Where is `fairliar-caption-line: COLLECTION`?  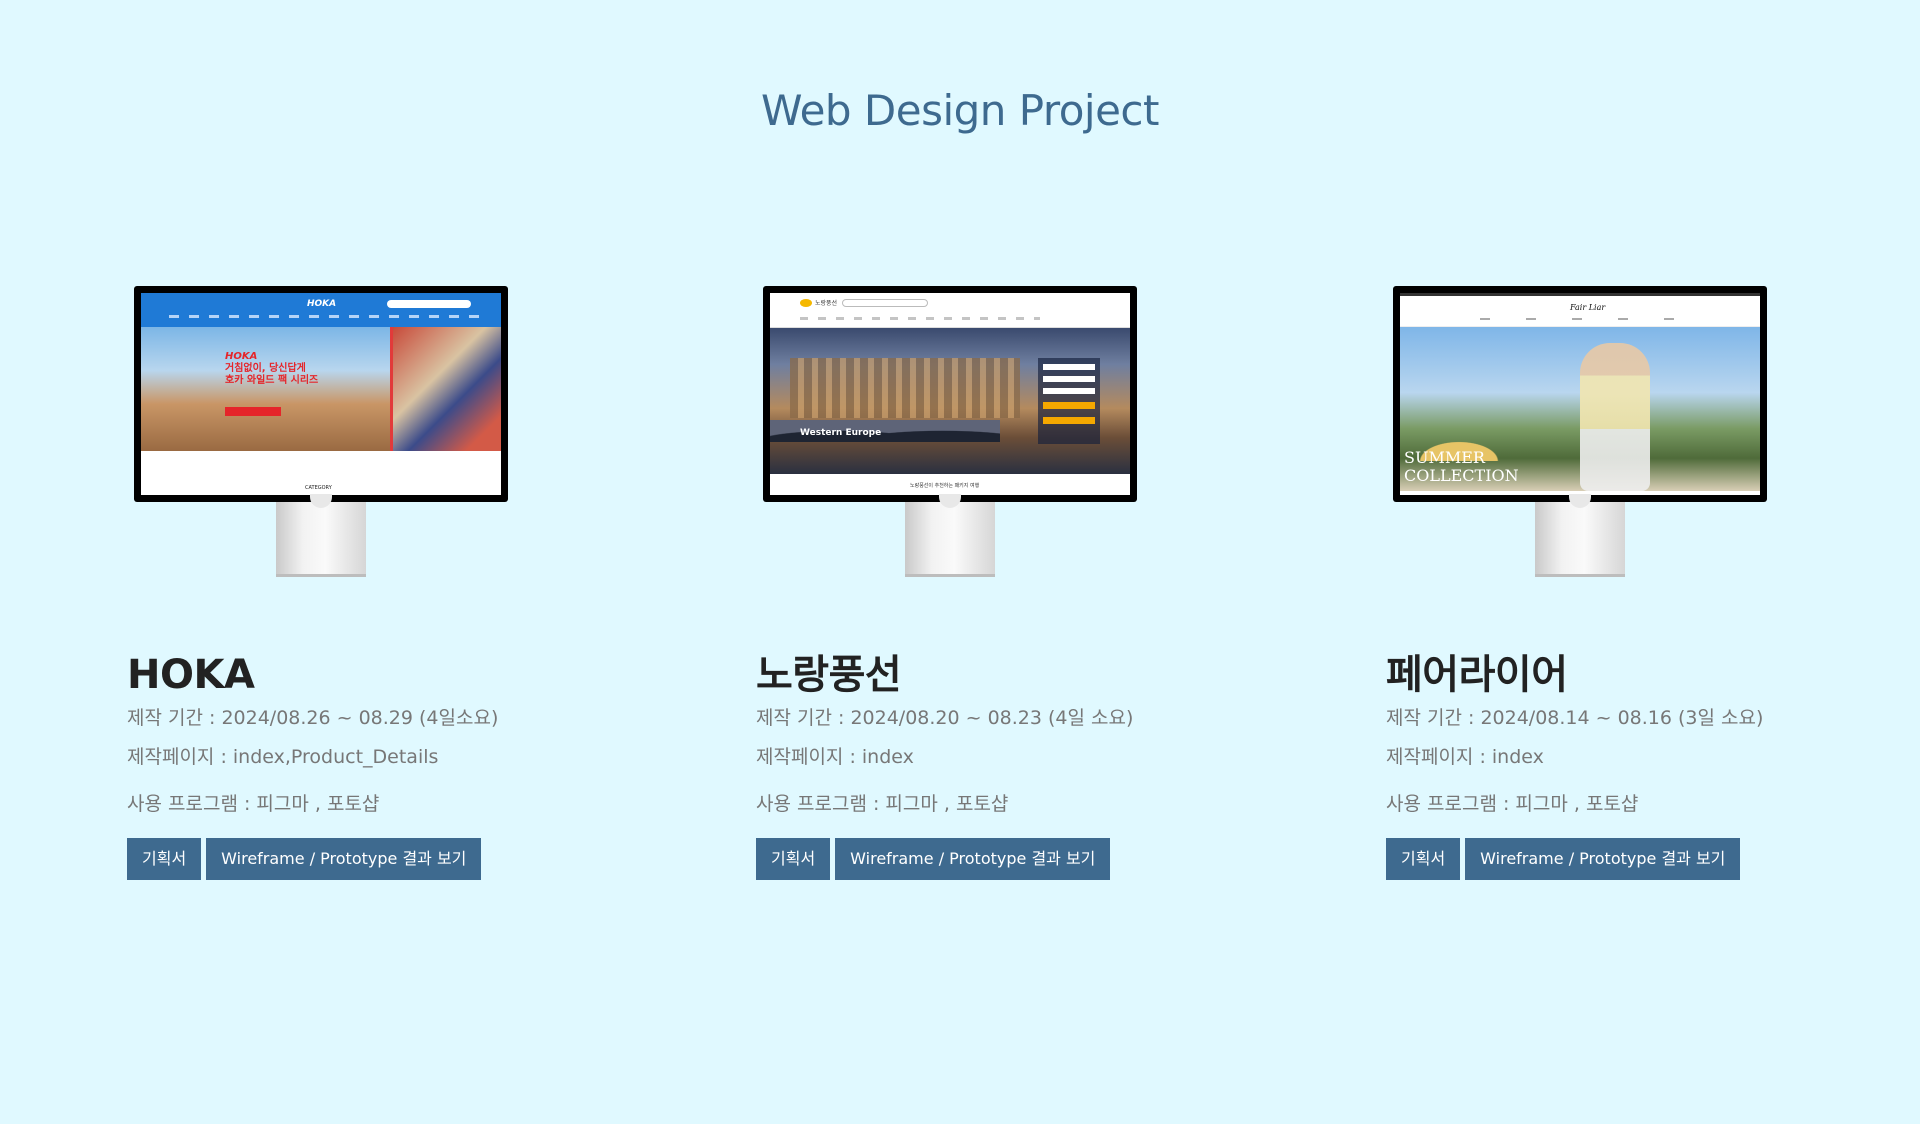
fairliar-caption-line: COLLECTION is located at coordinates (1461, 475).